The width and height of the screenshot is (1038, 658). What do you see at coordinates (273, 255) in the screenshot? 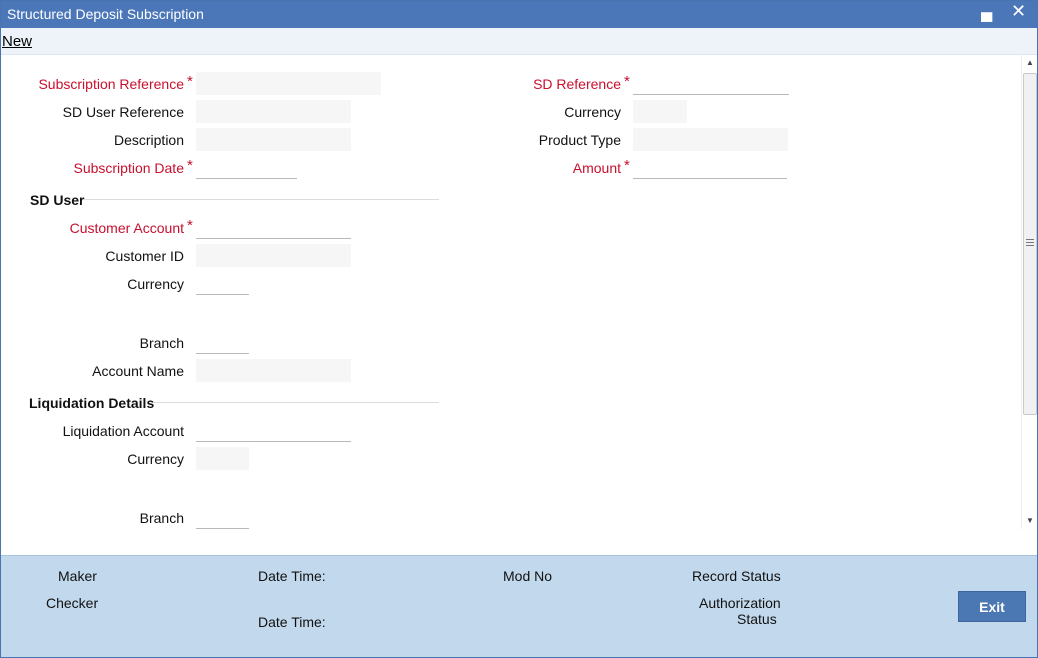
I see `customer-id-field` at bounding box center [273, 255].